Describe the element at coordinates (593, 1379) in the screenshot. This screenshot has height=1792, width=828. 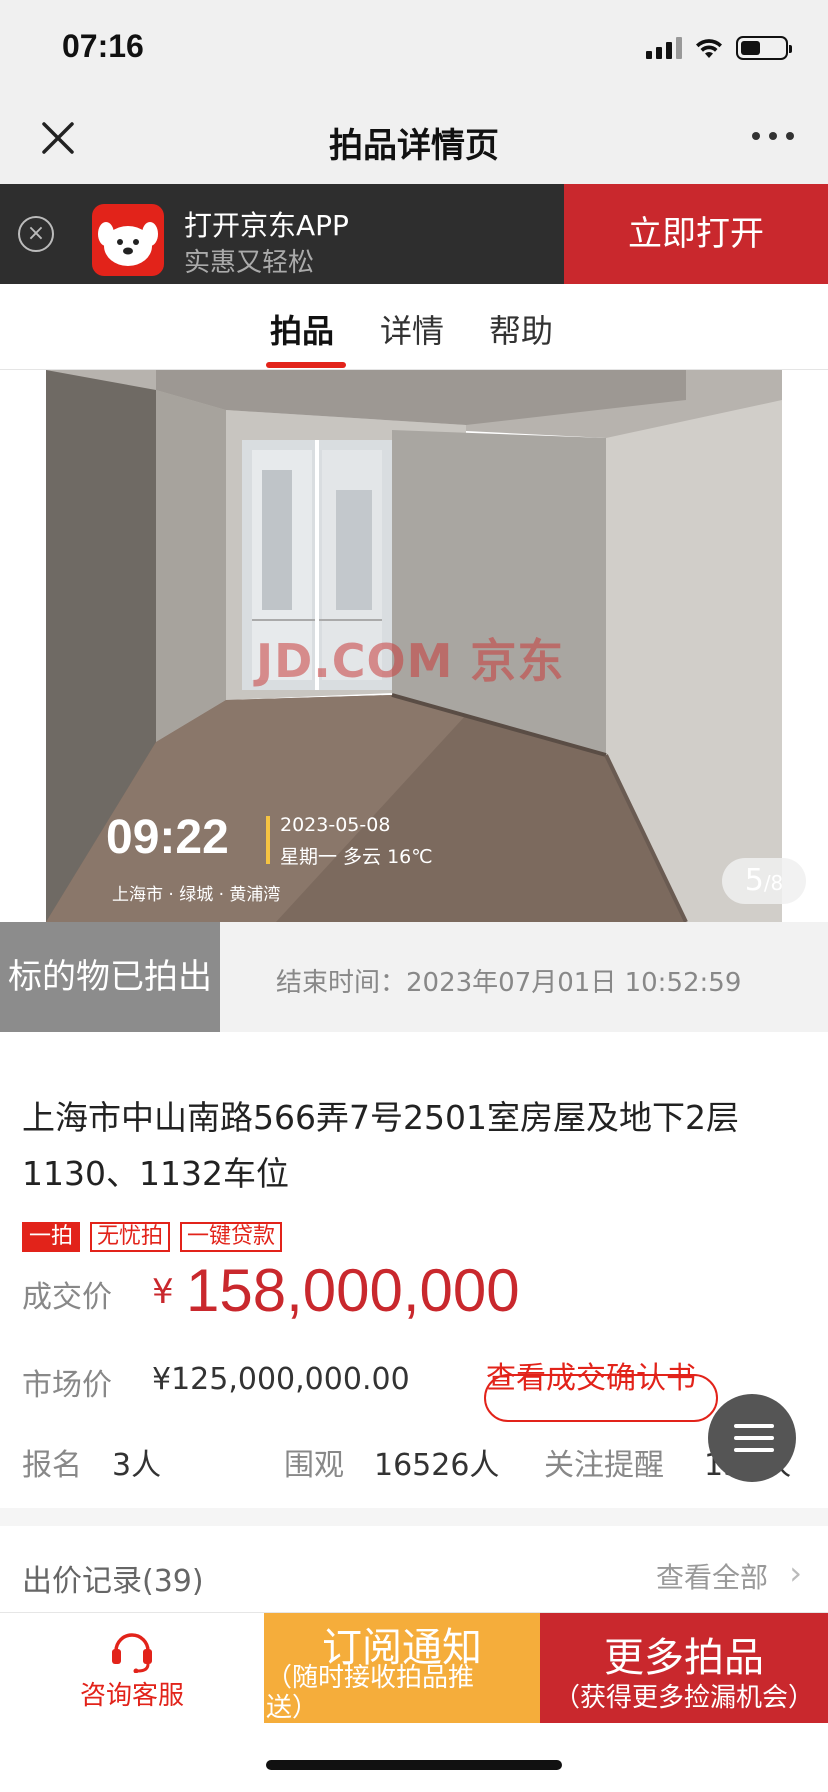
I see `view-confirmation-link: 查看成交确认书` at that location.